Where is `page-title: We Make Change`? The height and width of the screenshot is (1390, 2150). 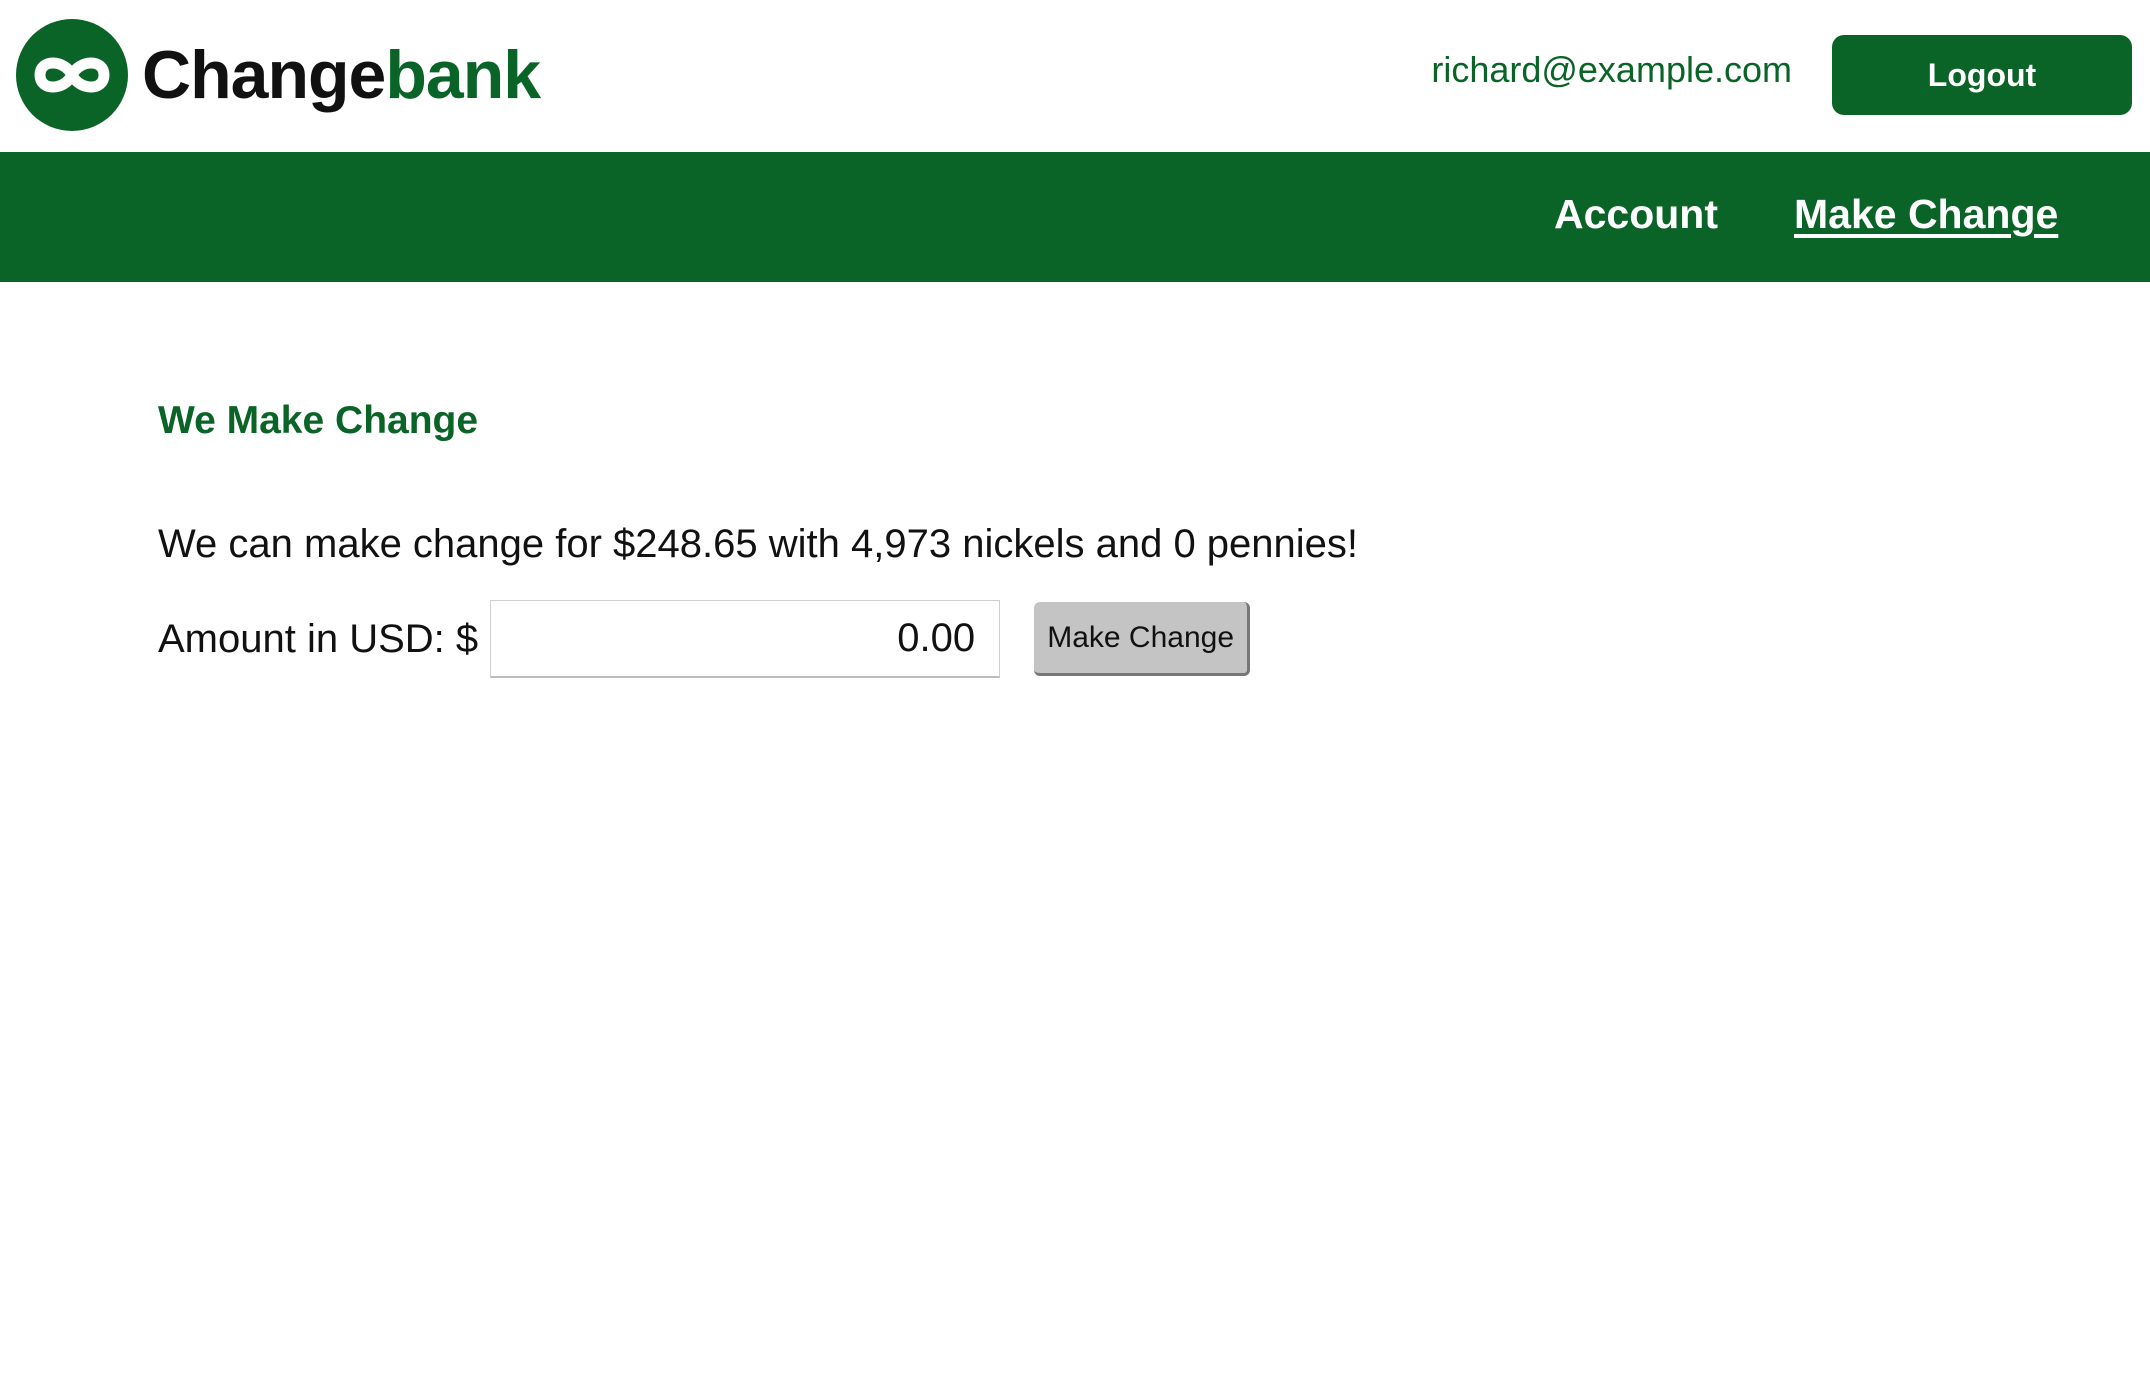 page-title: We Make Change is located at coordinates (318, 420).